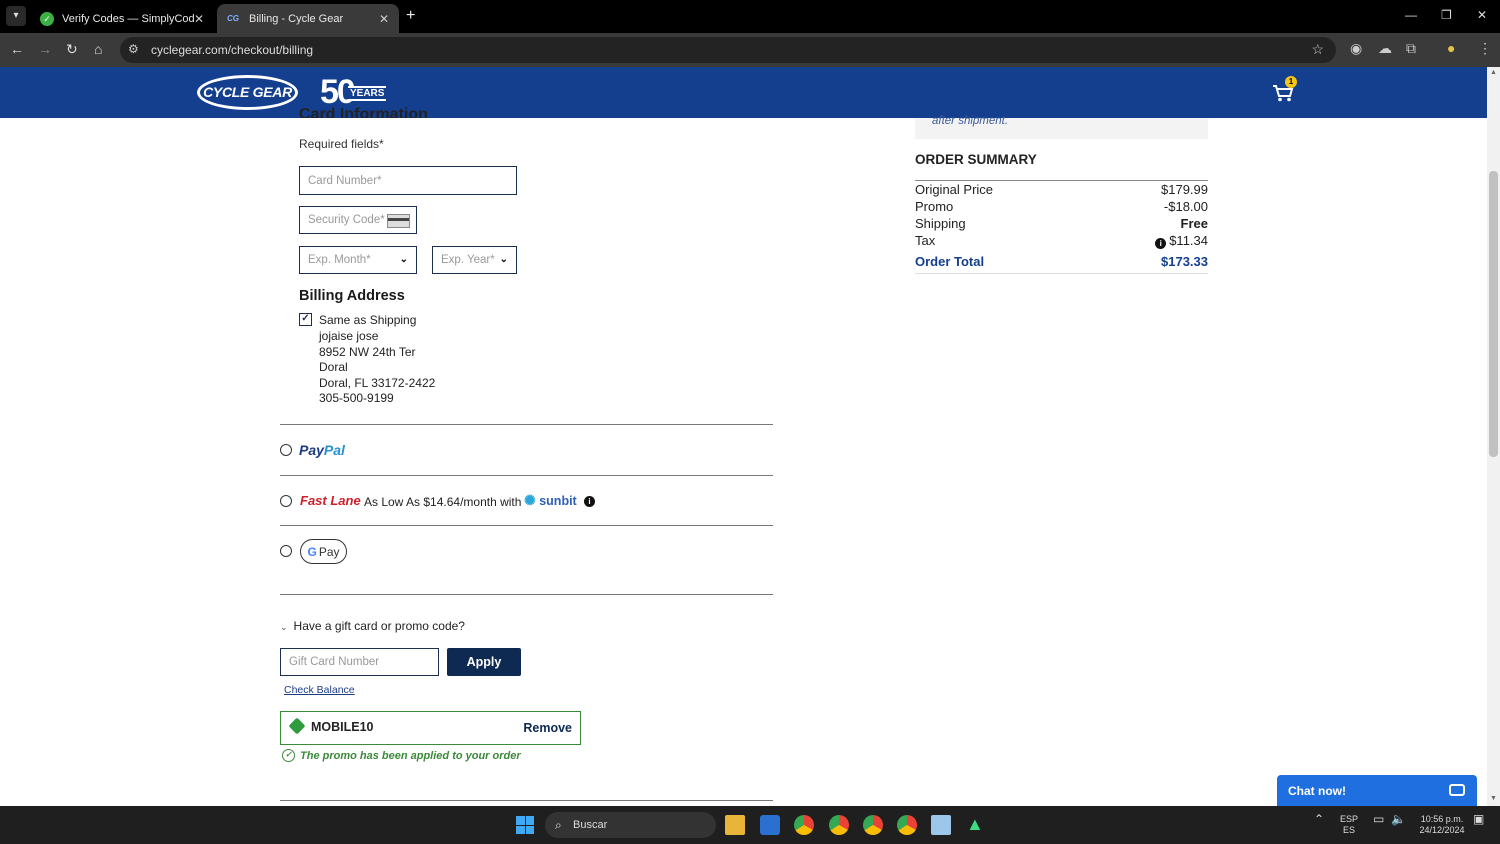 The image size is (1500, 844). I want to click on gift-card-input: Gift Card Number, so click(359, 662).